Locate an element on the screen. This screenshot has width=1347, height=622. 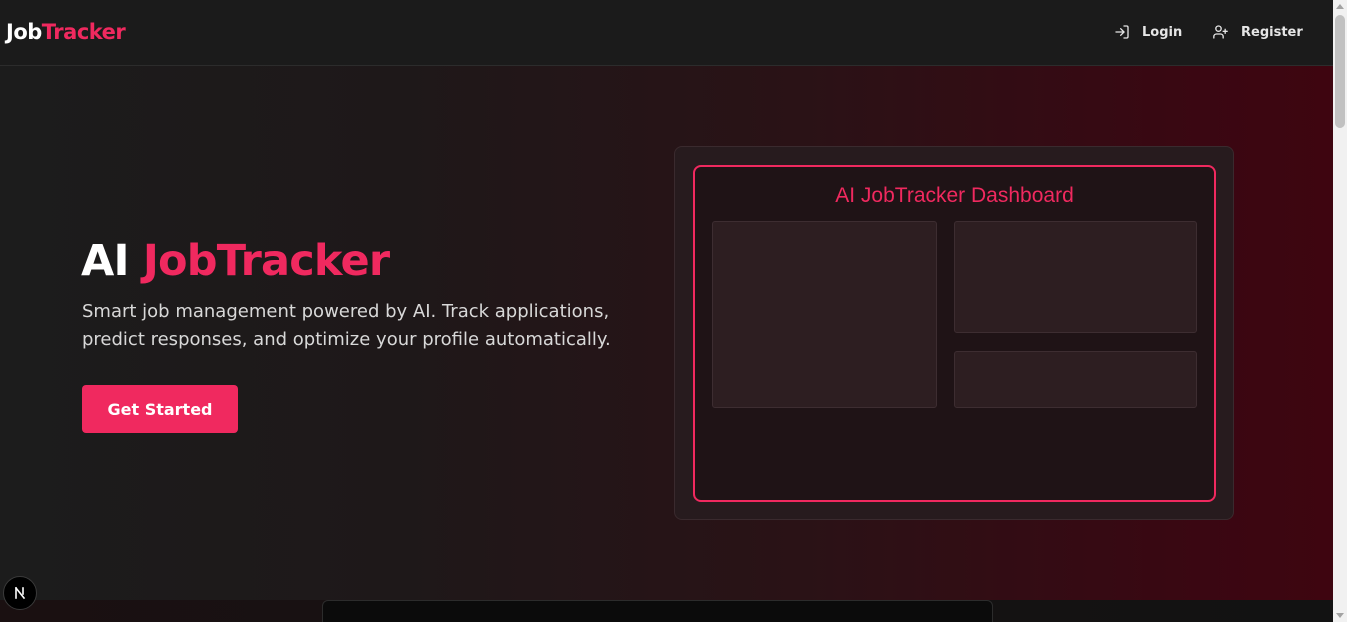
scroll-down-arrow-icon is located at coordinates (1340, 615).